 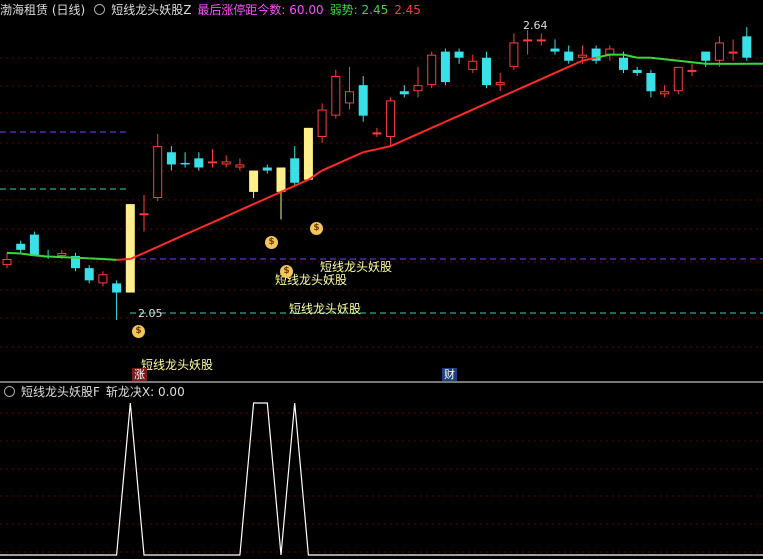 What do you see at coordinates (60, 392) in the screenshot?
I see `indicator-name: 短线龙头妖股F` at bounding box center [60, 392].